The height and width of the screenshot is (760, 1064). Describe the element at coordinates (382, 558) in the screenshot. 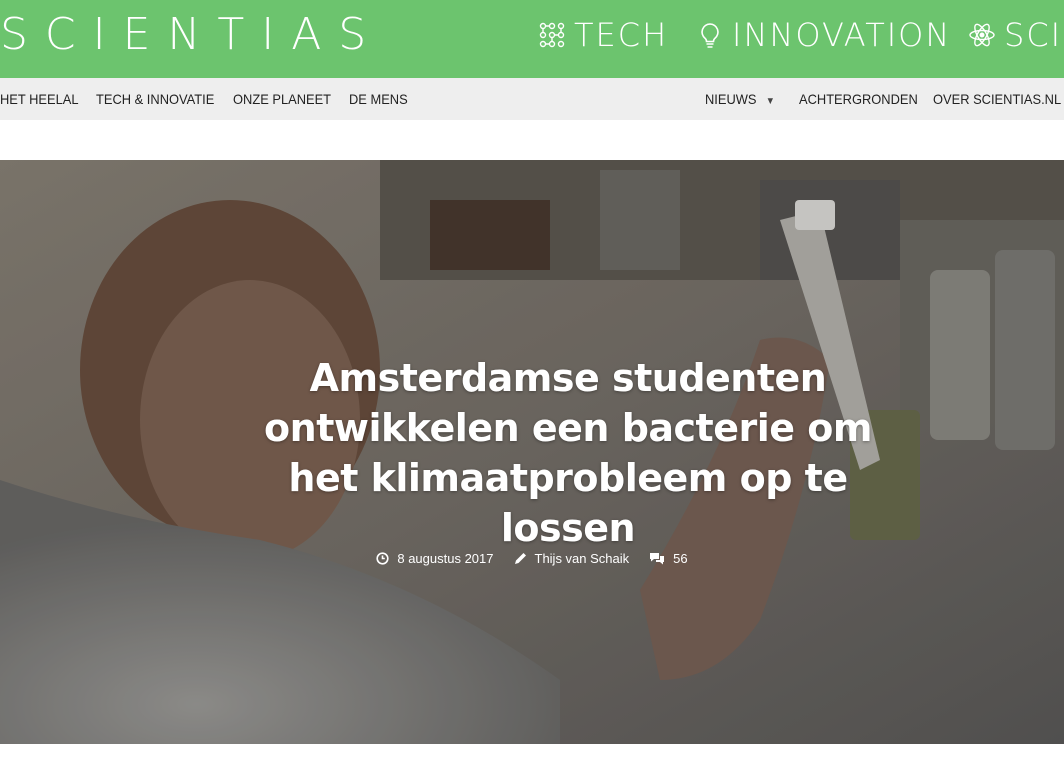

I see `clock-icon` at that location.